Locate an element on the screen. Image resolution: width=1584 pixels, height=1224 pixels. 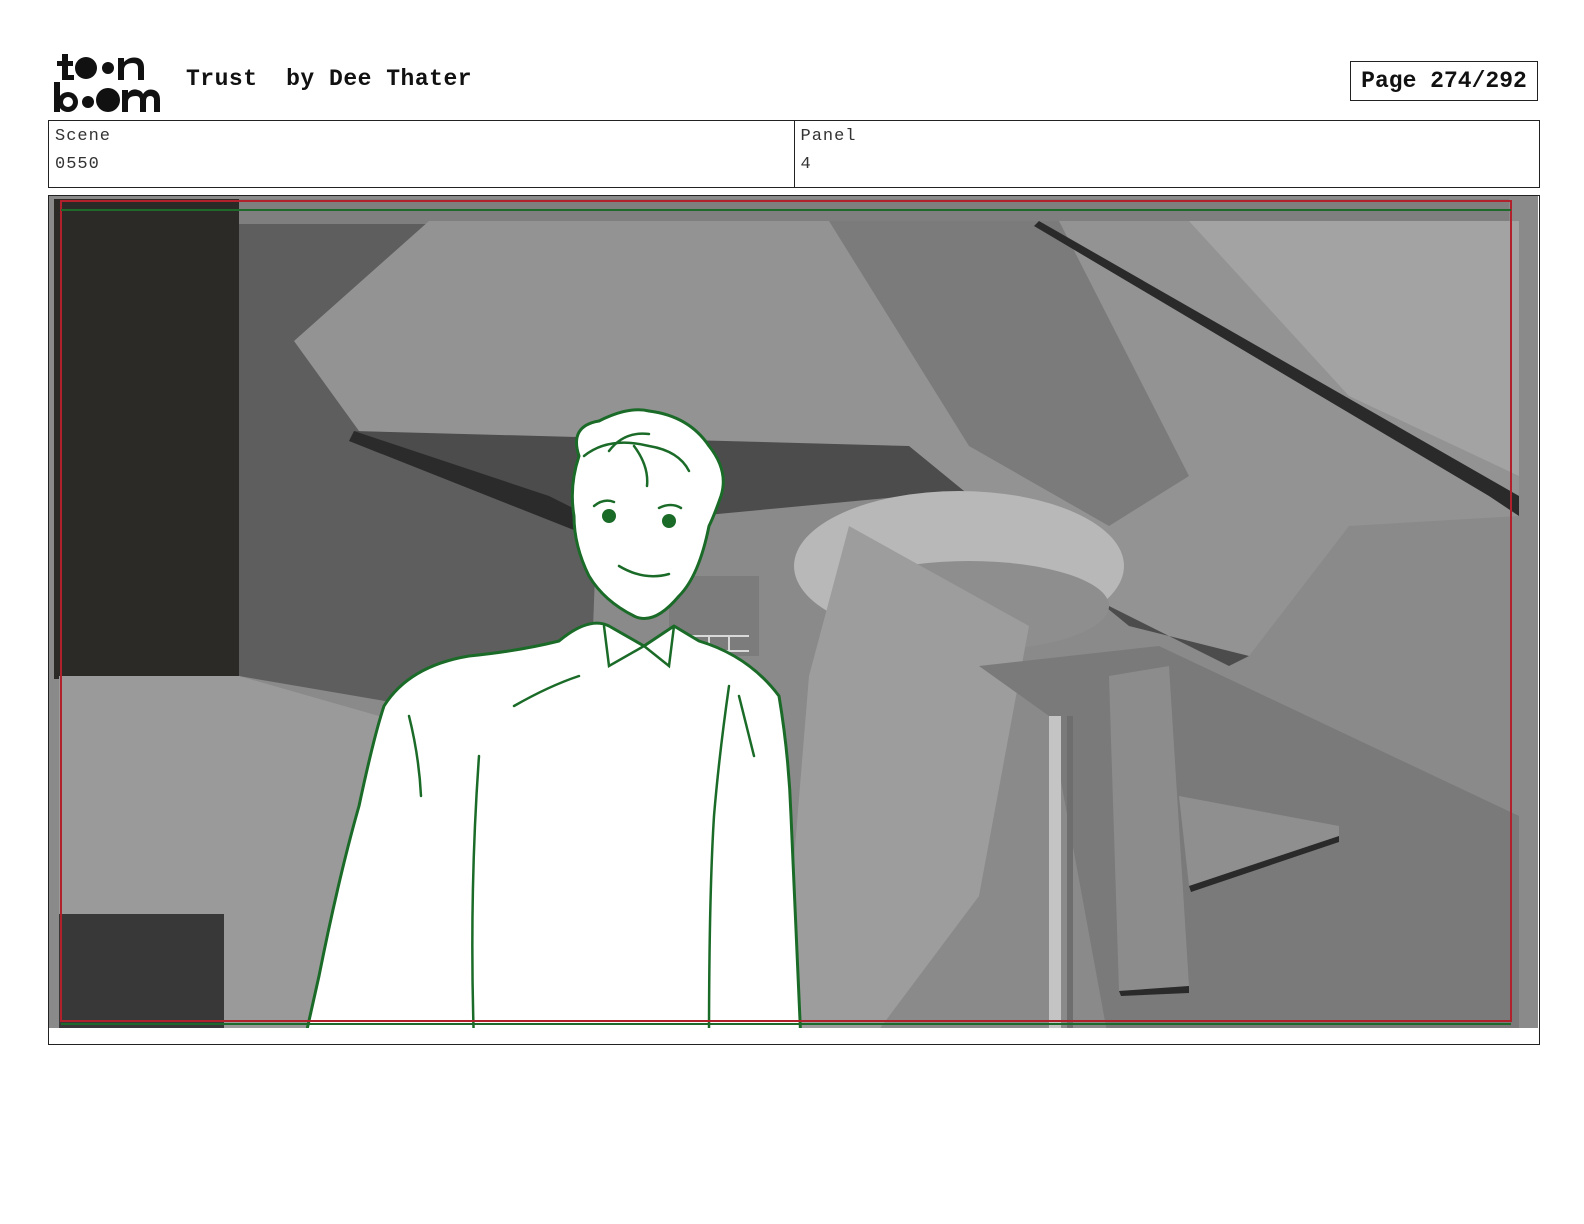
toon-boom-logo is located at coordinates (107, 83).